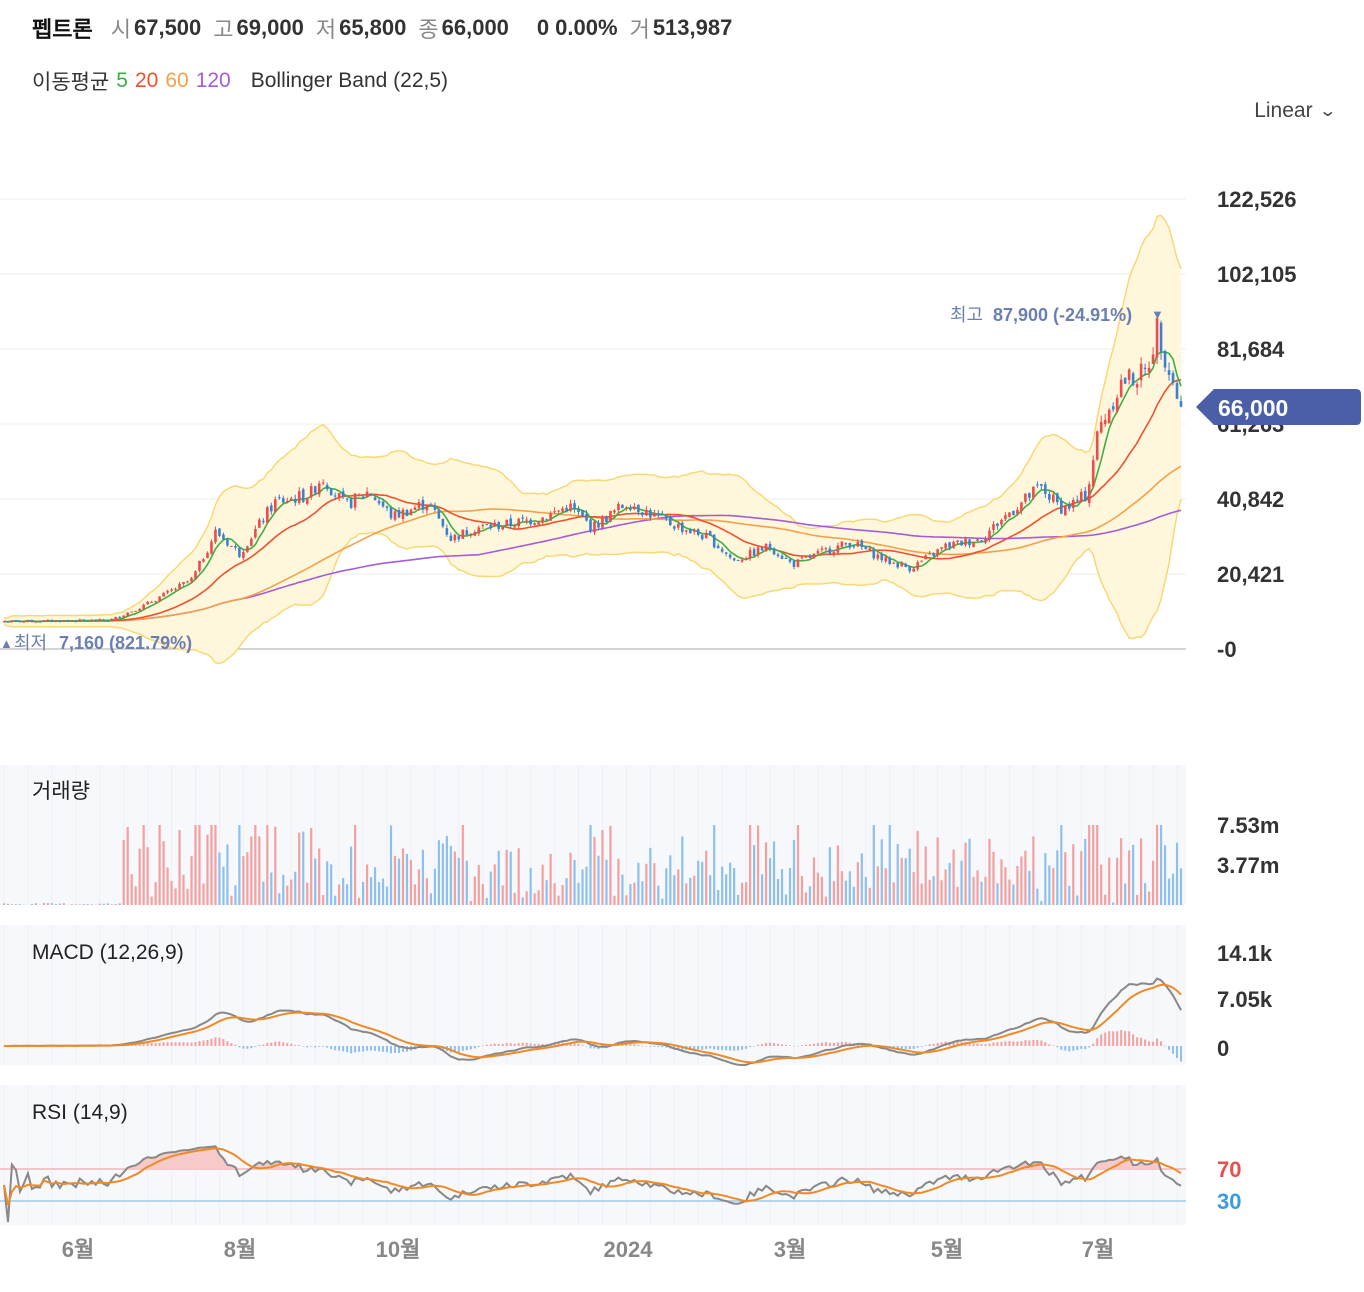 Image resolution: width=1364 pixels, height=1292 pixels. I want to click on time-tick-label: 8월, so click(240, 1249).